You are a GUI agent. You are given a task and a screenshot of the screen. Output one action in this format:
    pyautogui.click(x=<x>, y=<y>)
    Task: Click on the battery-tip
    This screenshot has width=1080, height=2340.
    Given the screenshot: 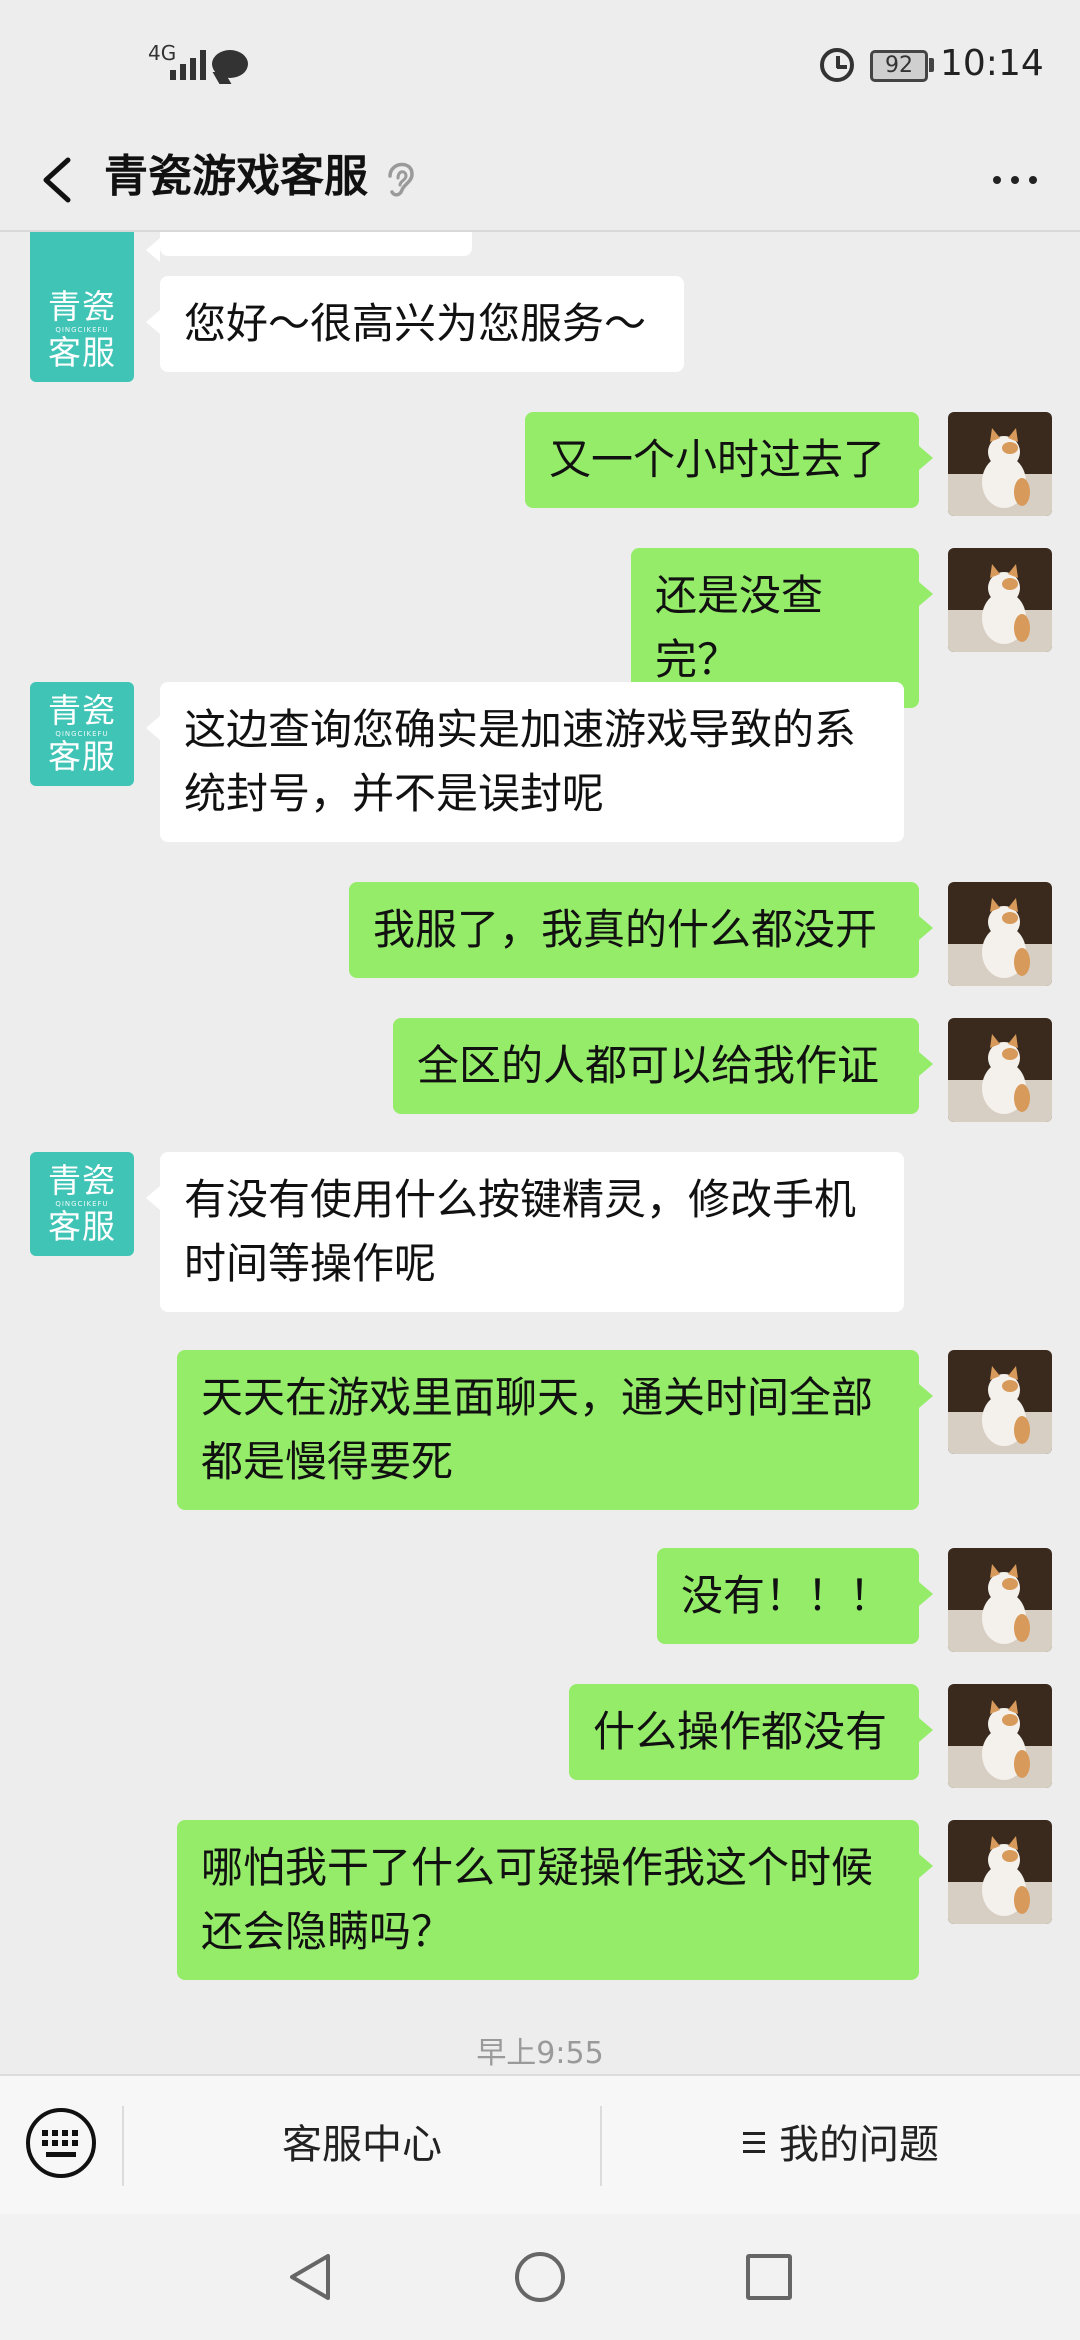 What is the action you would take?
    pyautogui.click(x=931, y=65)
    